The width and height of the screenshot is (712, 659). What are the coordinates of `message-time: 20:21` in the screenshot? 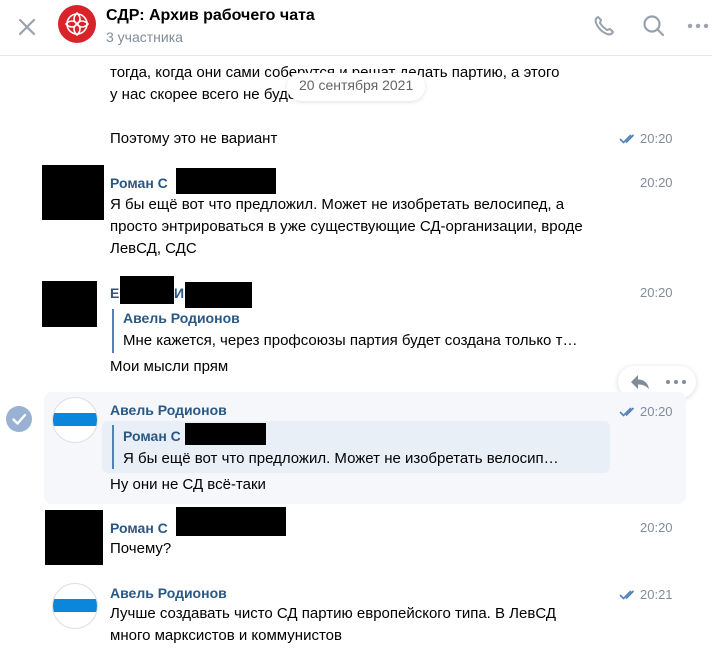 It's located at (656, 594).